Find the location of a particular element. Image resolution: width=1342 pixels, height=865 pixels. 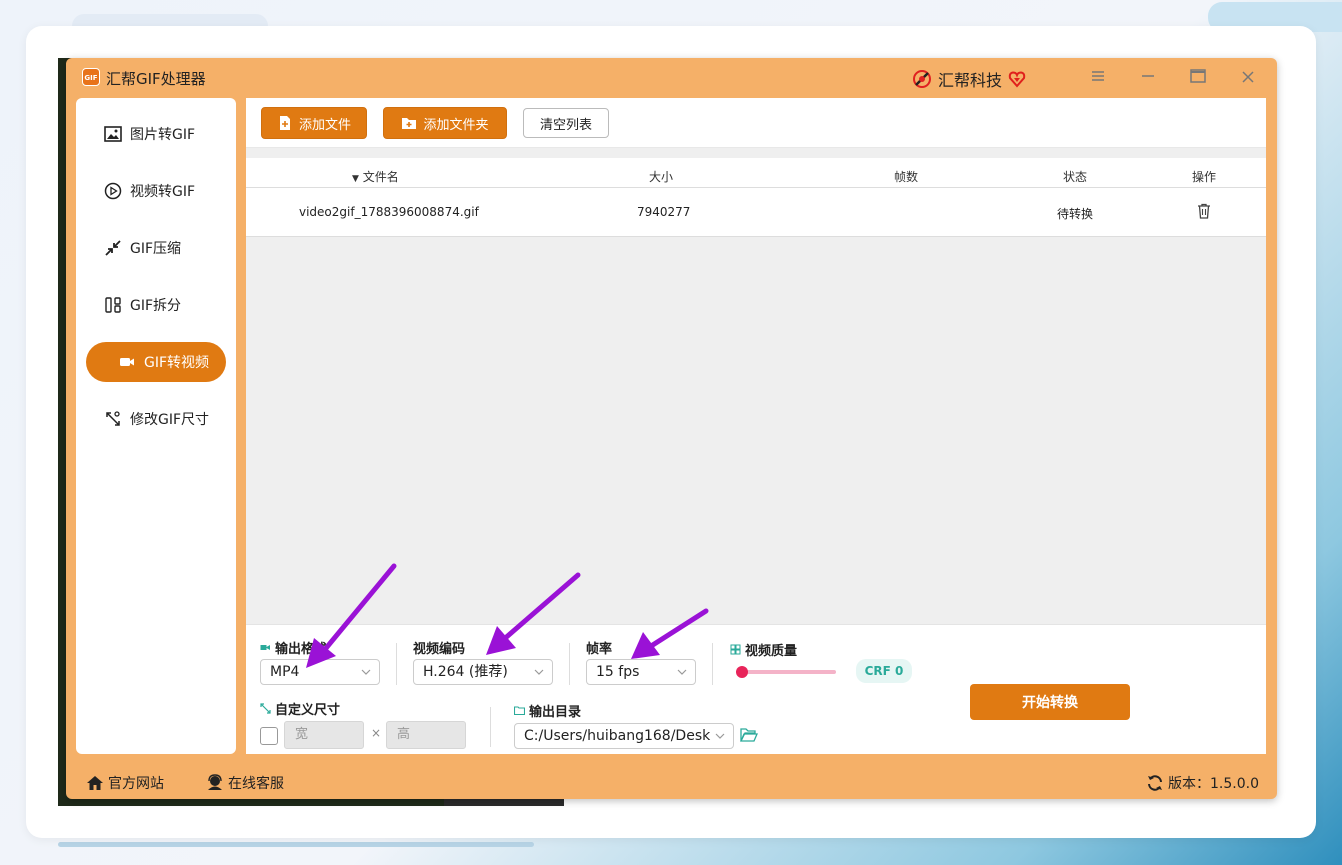

footer: 官方网站 在线客服 版本：1.5.0.0 is located at coordinates (671, 781).